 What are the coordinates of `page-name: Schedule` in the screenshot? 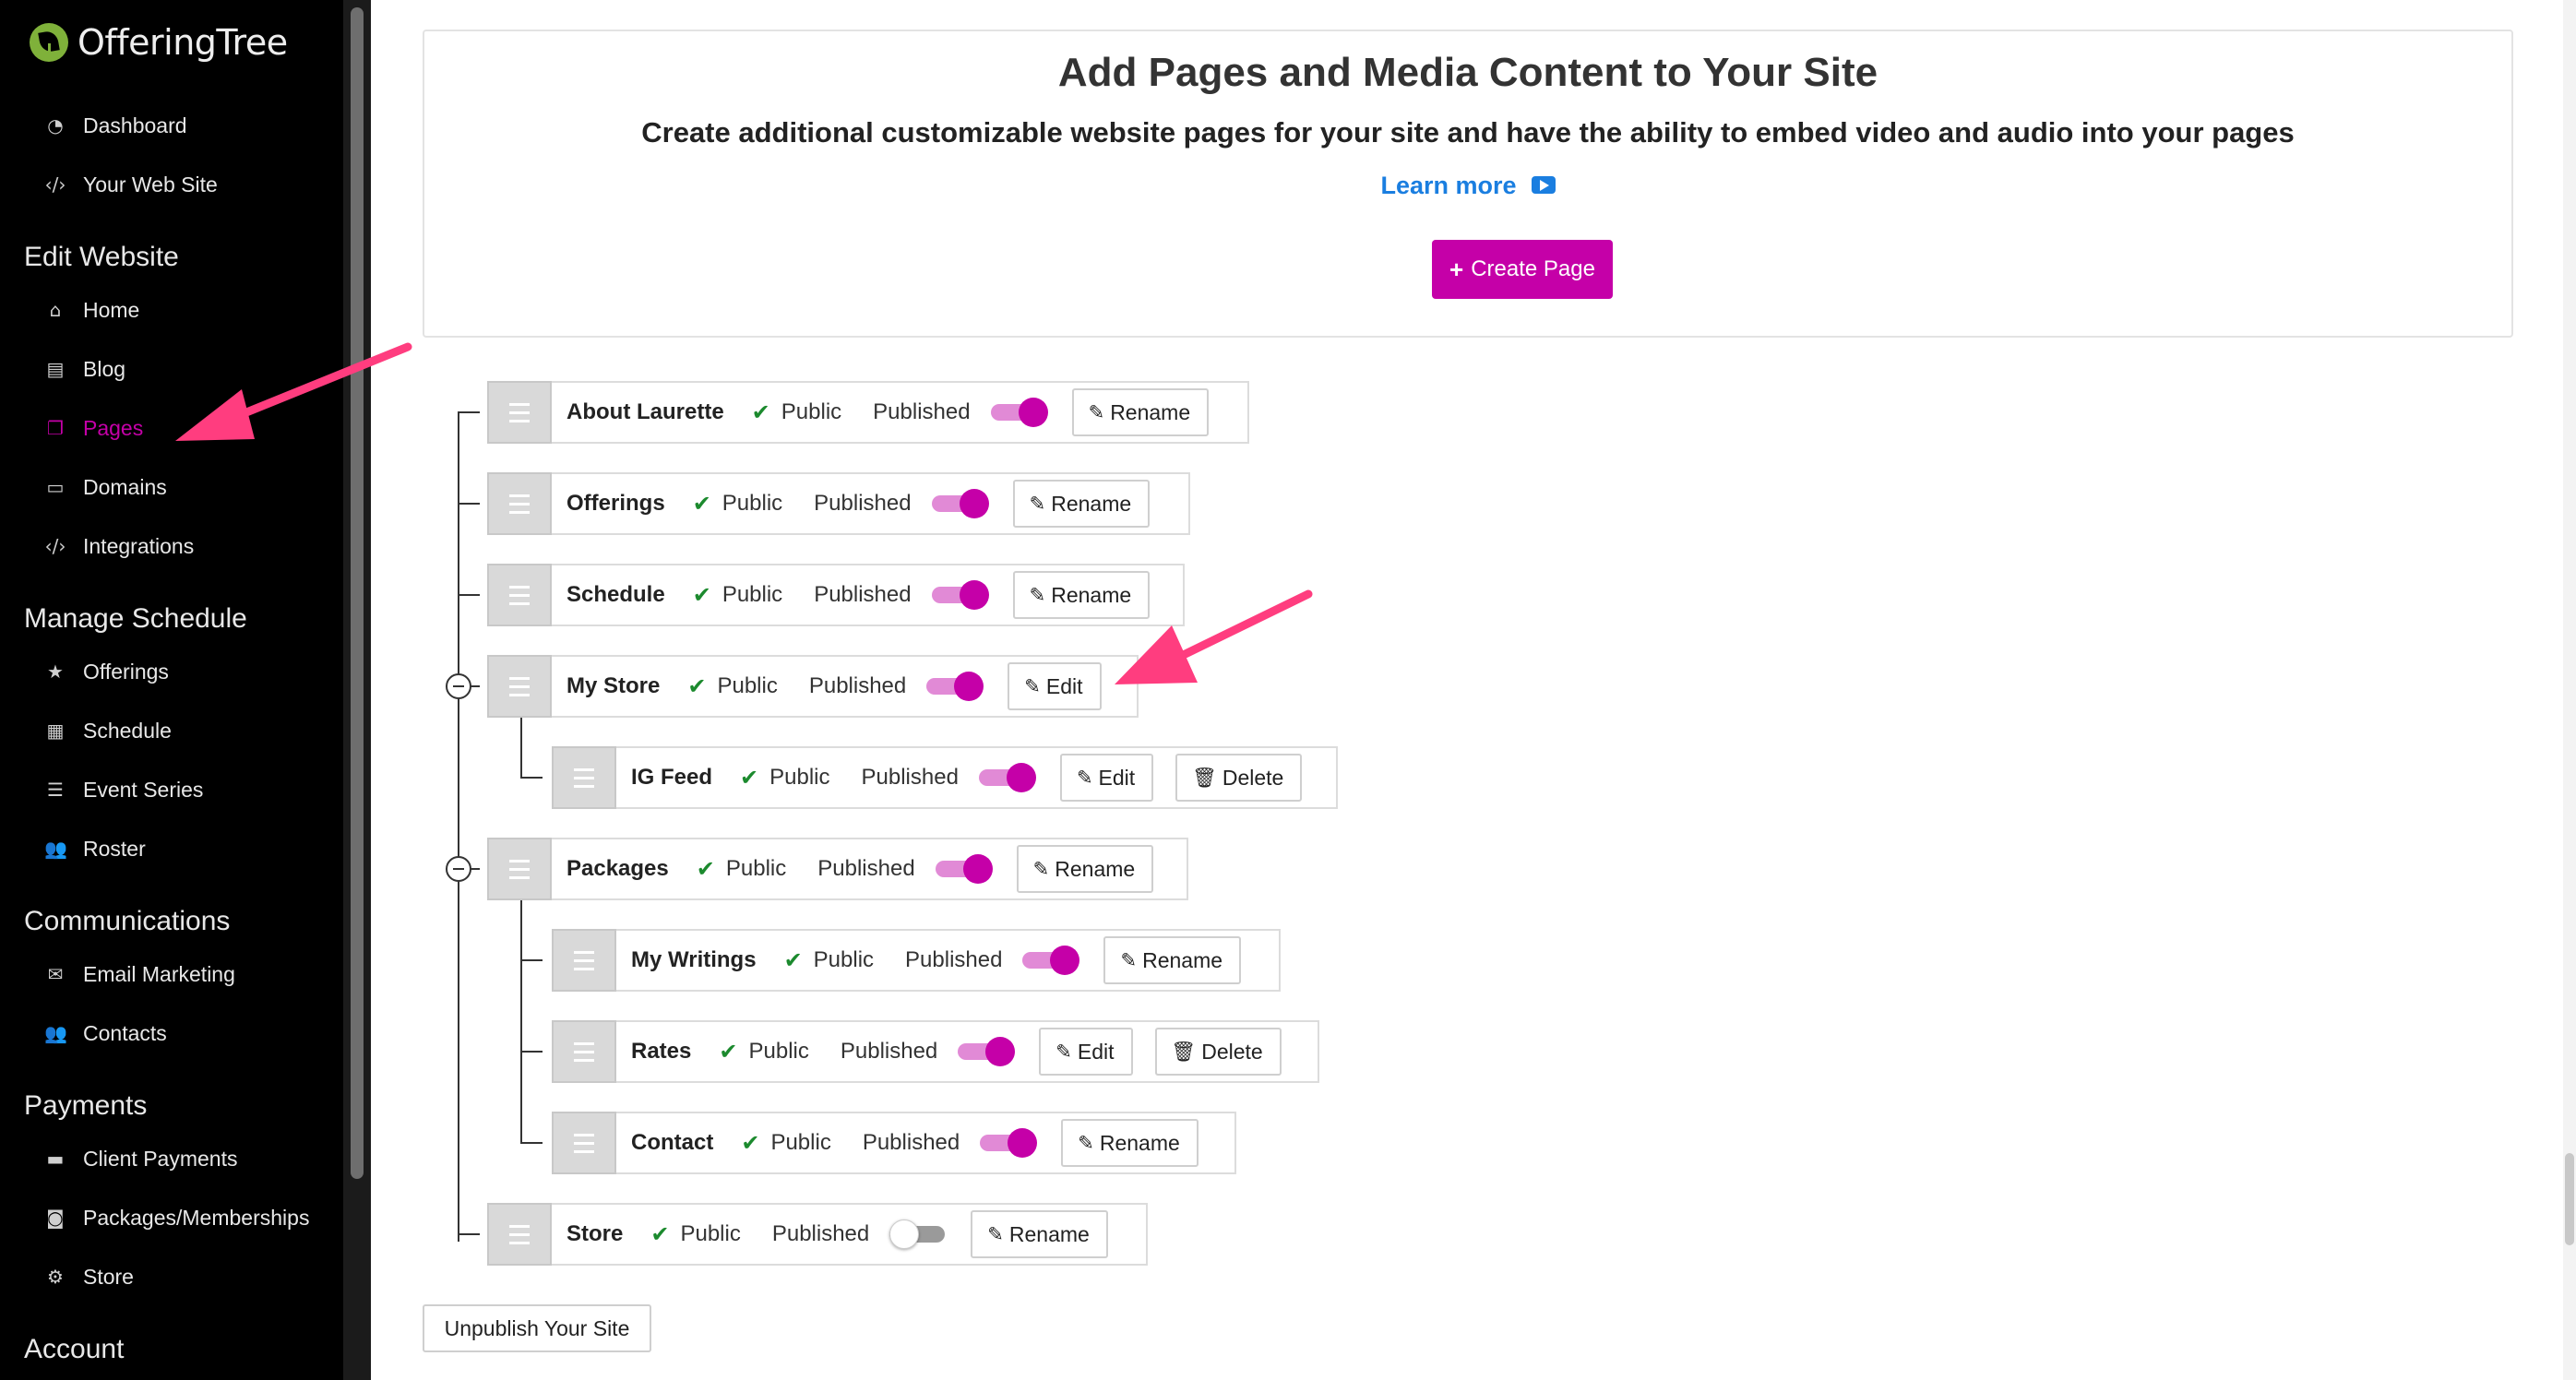 It's located at (615, 594).